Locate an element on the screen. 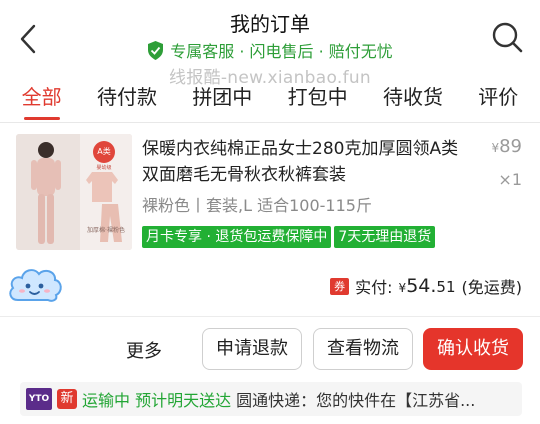  page-title: 我的订单 is located at coordinates (270, 24).